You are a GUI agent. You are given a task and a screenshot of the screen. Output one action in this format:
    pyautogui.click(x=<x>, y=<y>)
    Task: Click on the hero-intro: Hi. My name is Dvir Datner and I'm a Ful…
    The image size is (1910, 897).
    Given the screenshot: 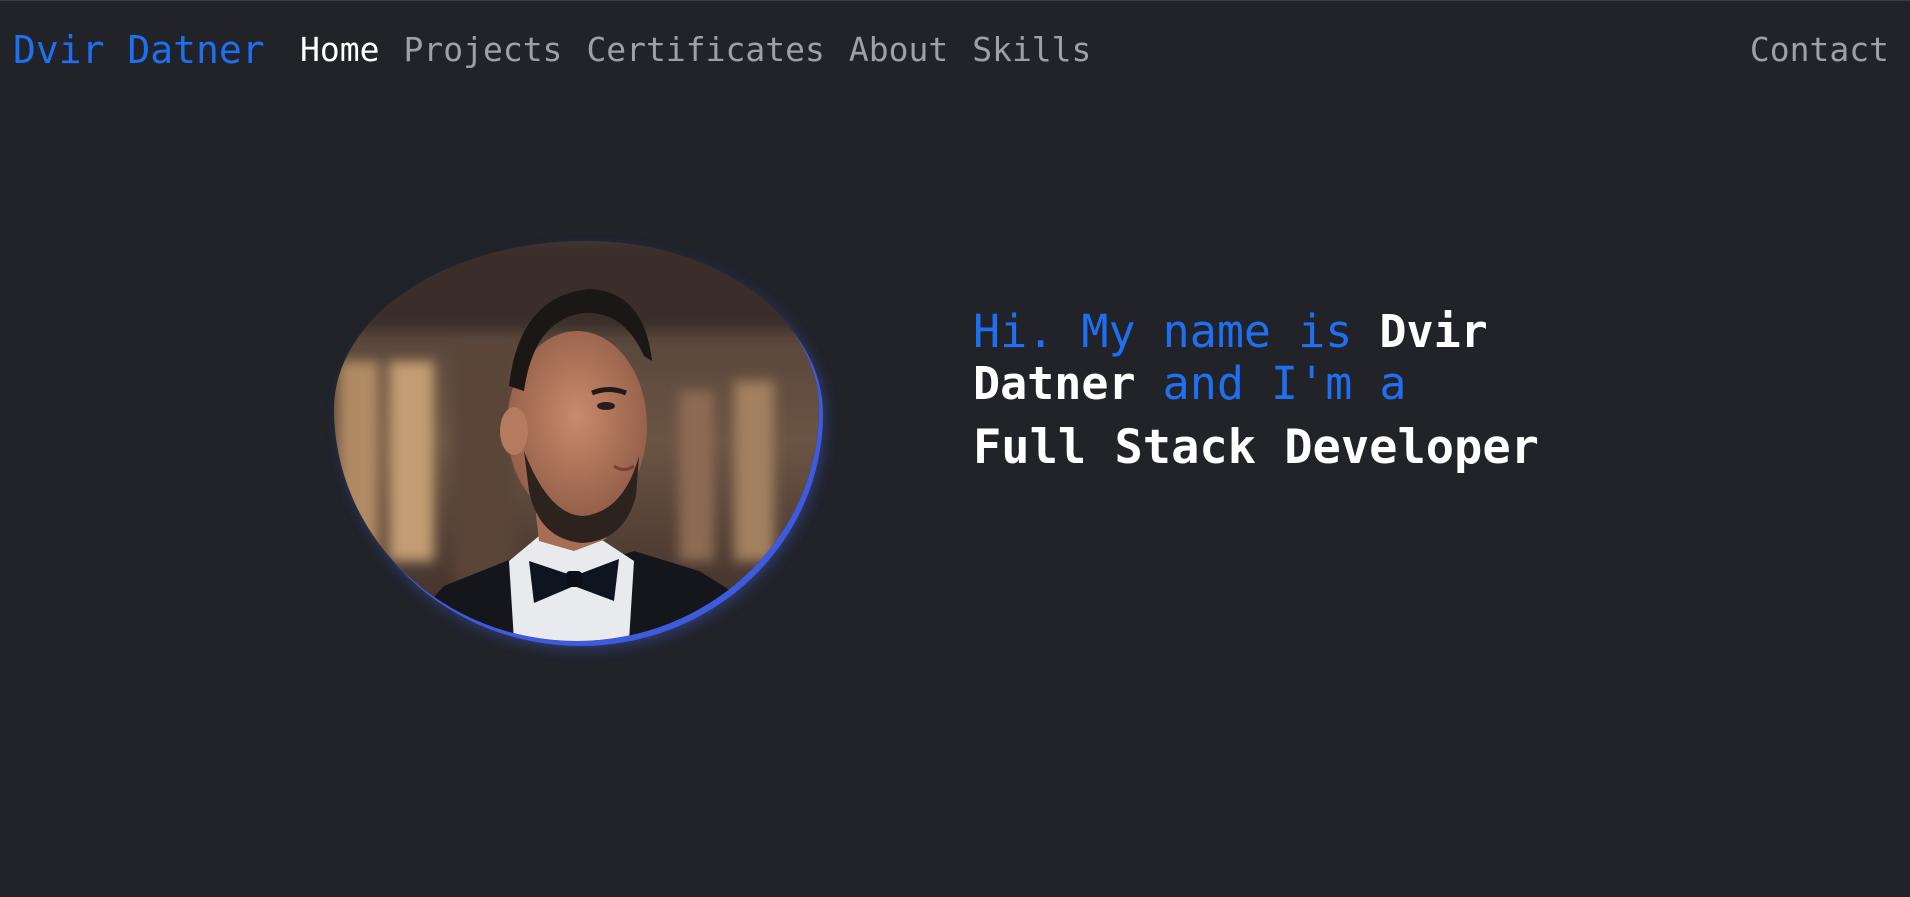 What is the action you would take?
    pyautogui.click(x=1283, y=391)
    